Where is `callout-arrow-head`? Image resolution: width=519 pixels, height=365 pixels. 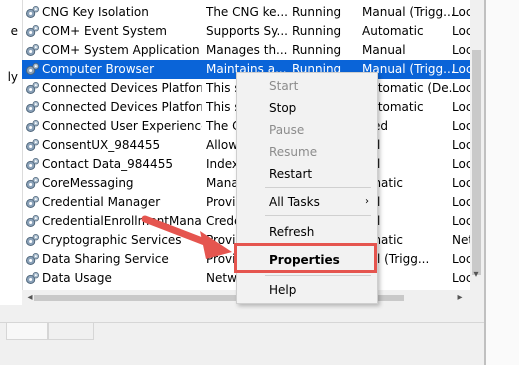 callout-arrow-head is located at coordinates (216, 245).